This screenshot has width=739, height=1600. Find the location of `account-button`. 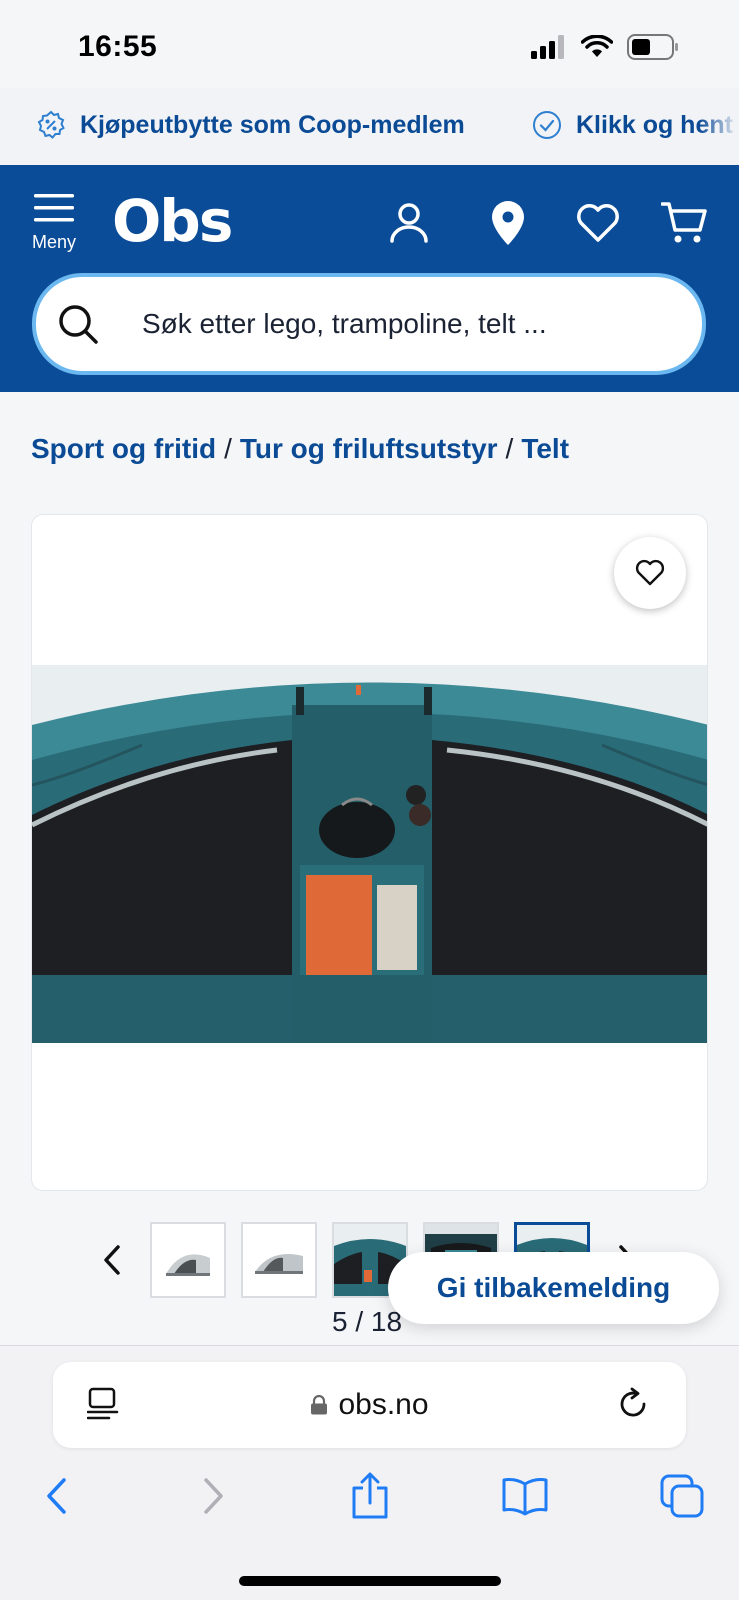

account-button is located at coordinates (409, 223).